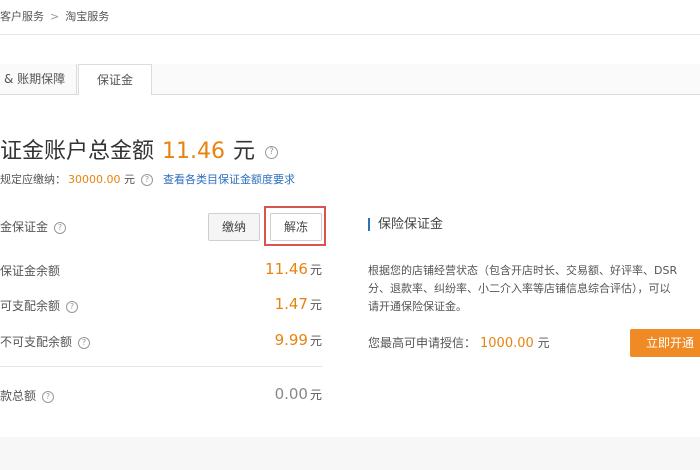 The height and width of the screenshot is (470, 700). Describe the element at coordinates (315, 395) in the screenshot. I see `total-unit: 元` at that location.